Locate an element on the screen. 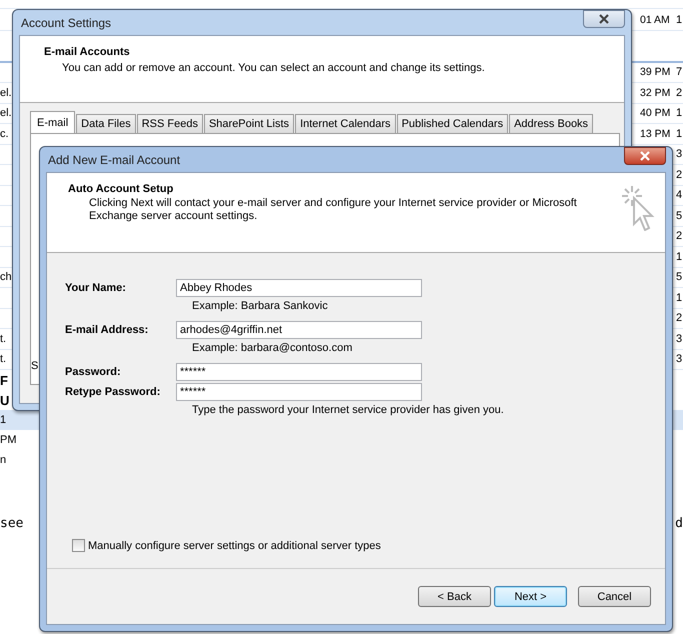 The width and height of the screenshot is (683, 634). message-time: 13 PM is located at coordinates (656, 134).